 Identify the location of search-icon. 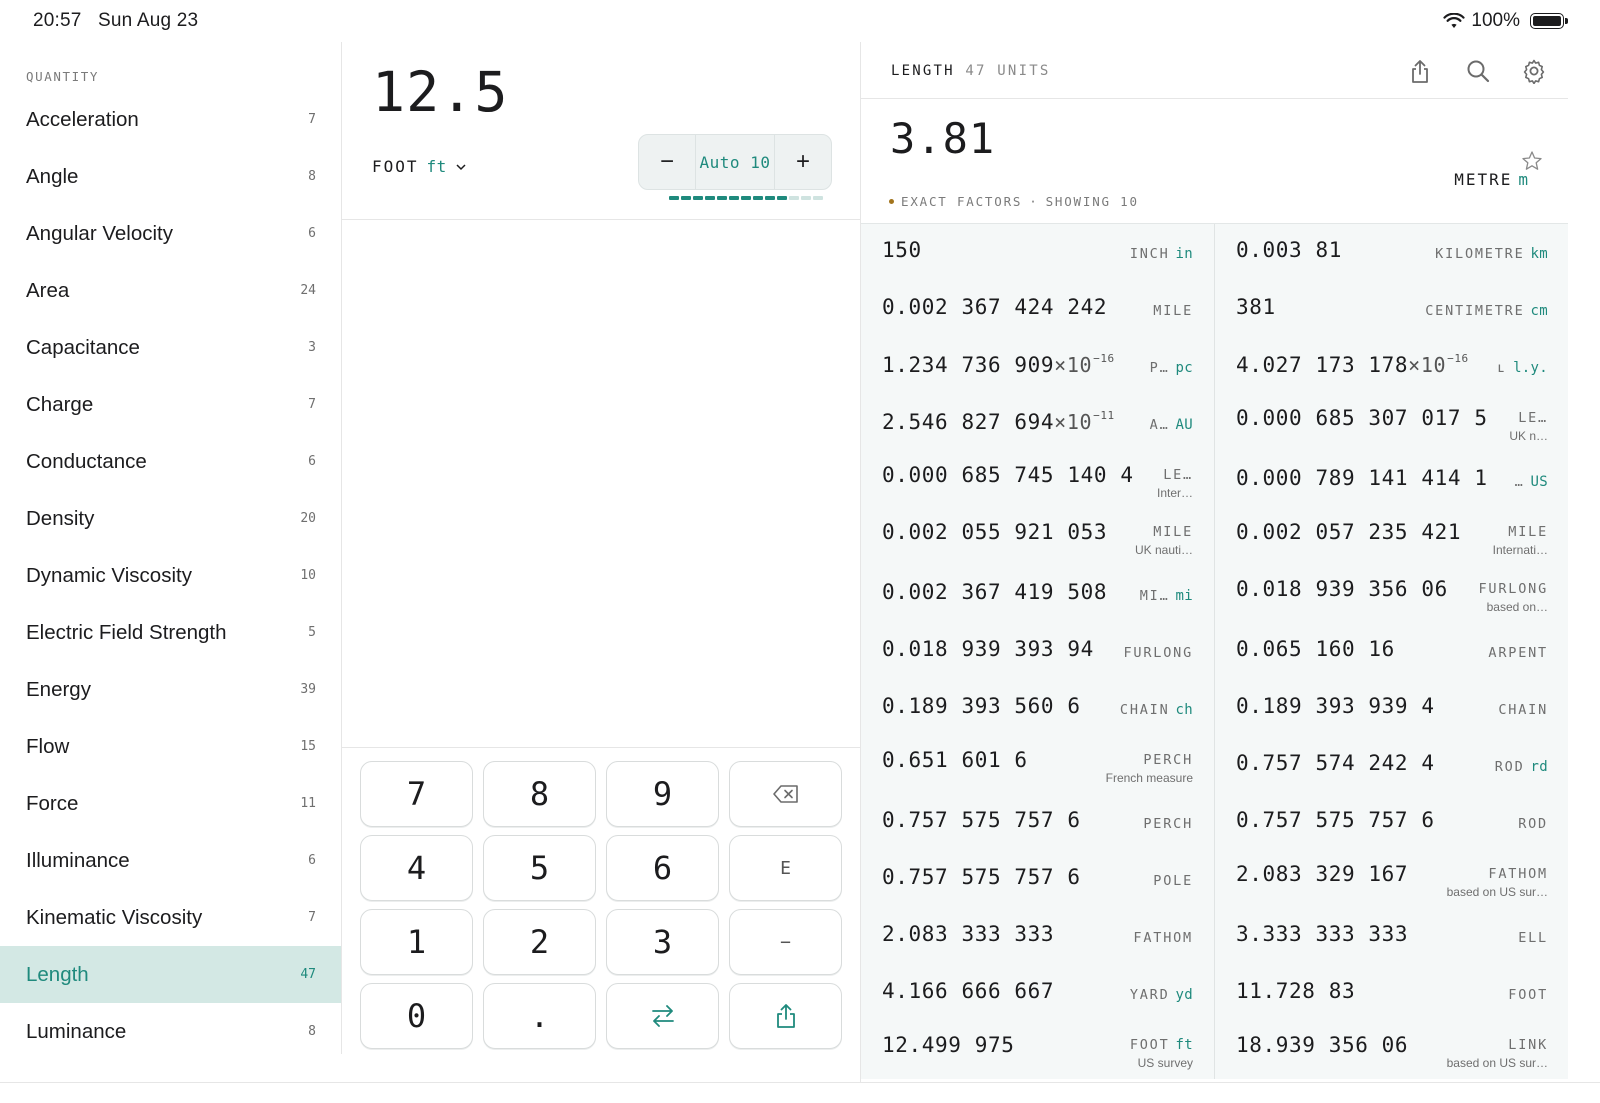
(1478, 71).